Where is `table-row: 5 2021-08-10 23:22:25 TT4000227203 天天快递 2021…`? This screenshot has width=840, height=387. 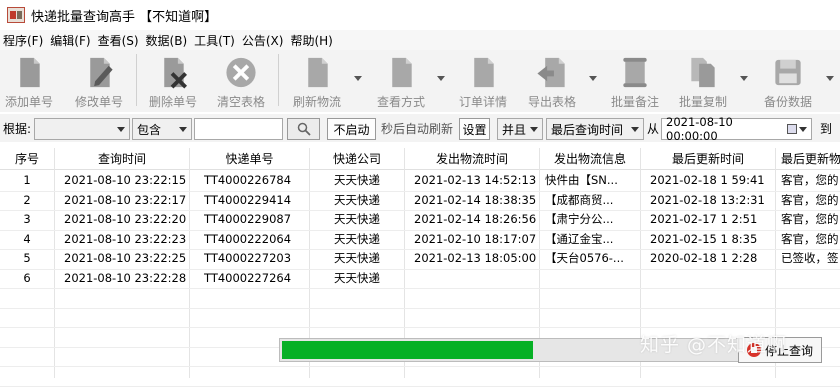 table-row: 5 2021-08-10 23:22:25 TT4000227203 天天快递 2021… is located at coordinates (420, 259).